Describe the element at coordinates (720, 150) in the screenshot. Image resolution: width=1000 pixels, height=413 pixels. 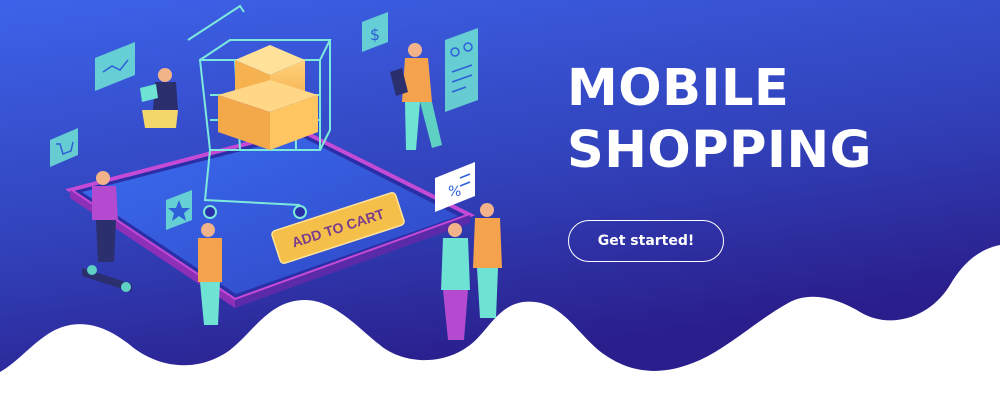
I see `title-line-shopping: SHOPPING` at that location.